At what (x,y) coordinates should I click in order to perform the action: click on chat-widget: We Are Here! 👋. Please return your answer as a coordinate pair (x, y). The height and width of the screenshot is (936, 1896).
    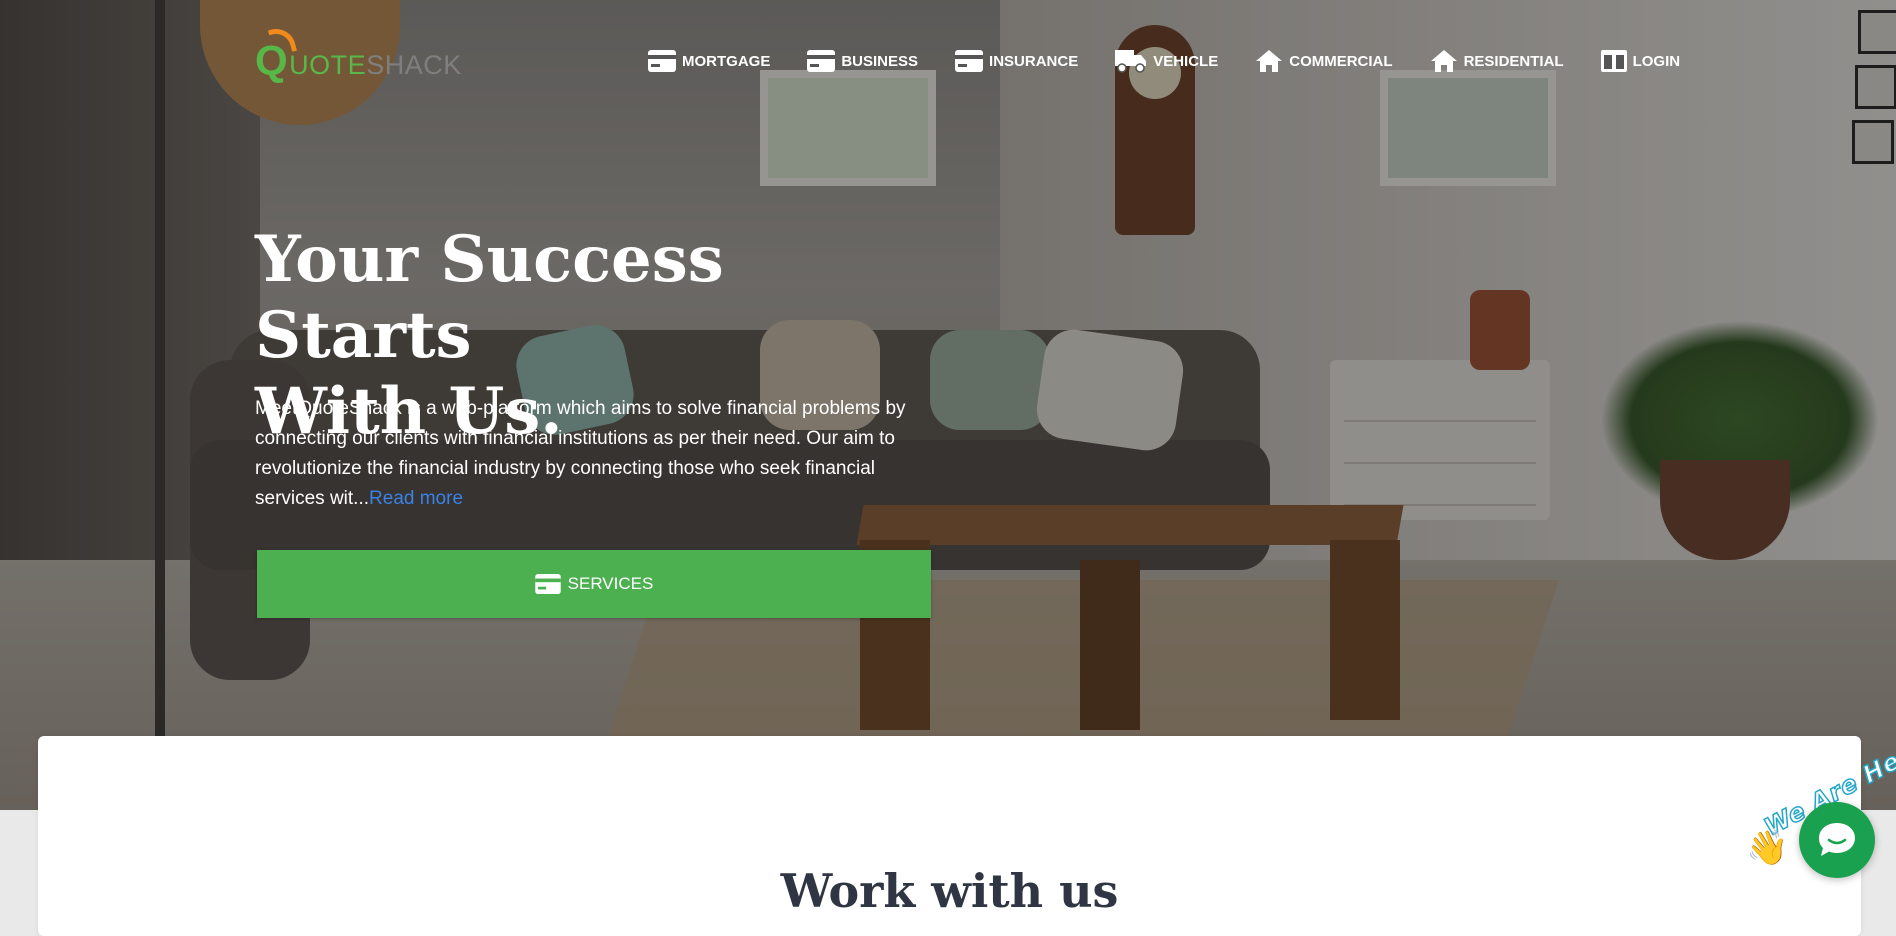
    Looking at the image, I should click on (1818, 812).